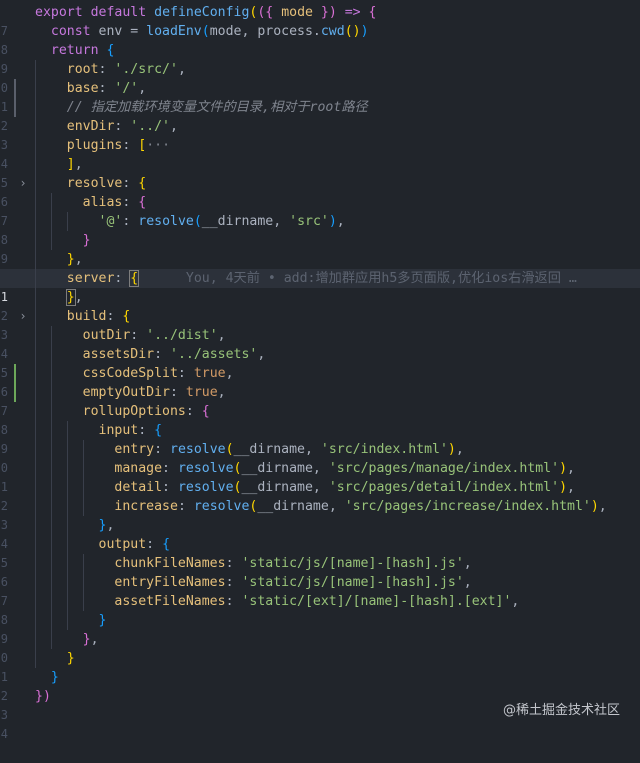 This screenshot has height=763, width=640. I want to click on code-text: }), so click(43, 696).